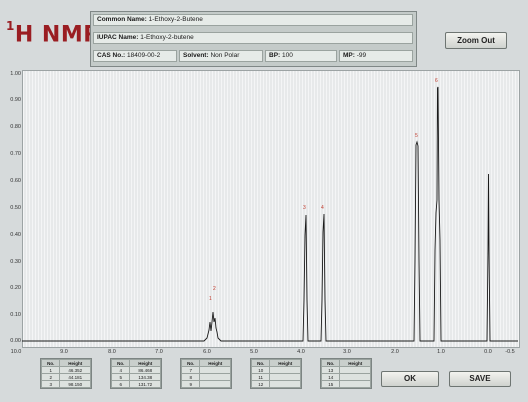  I want to click on save-button: SAVE, so click(480, 379).